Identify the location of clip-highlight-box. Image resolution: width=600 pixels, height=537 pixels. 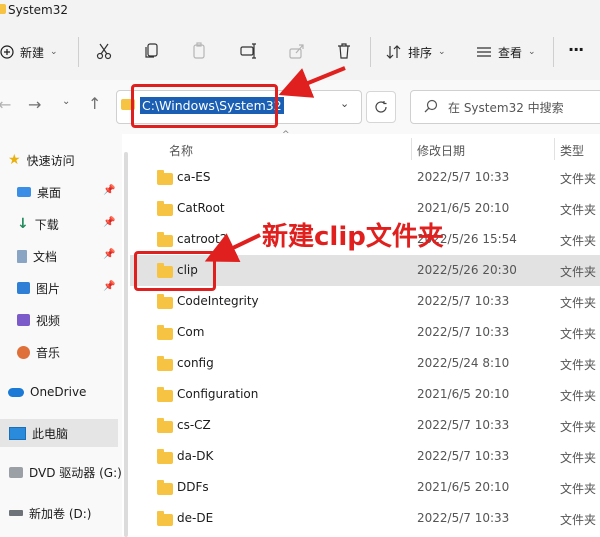
(175, 271).